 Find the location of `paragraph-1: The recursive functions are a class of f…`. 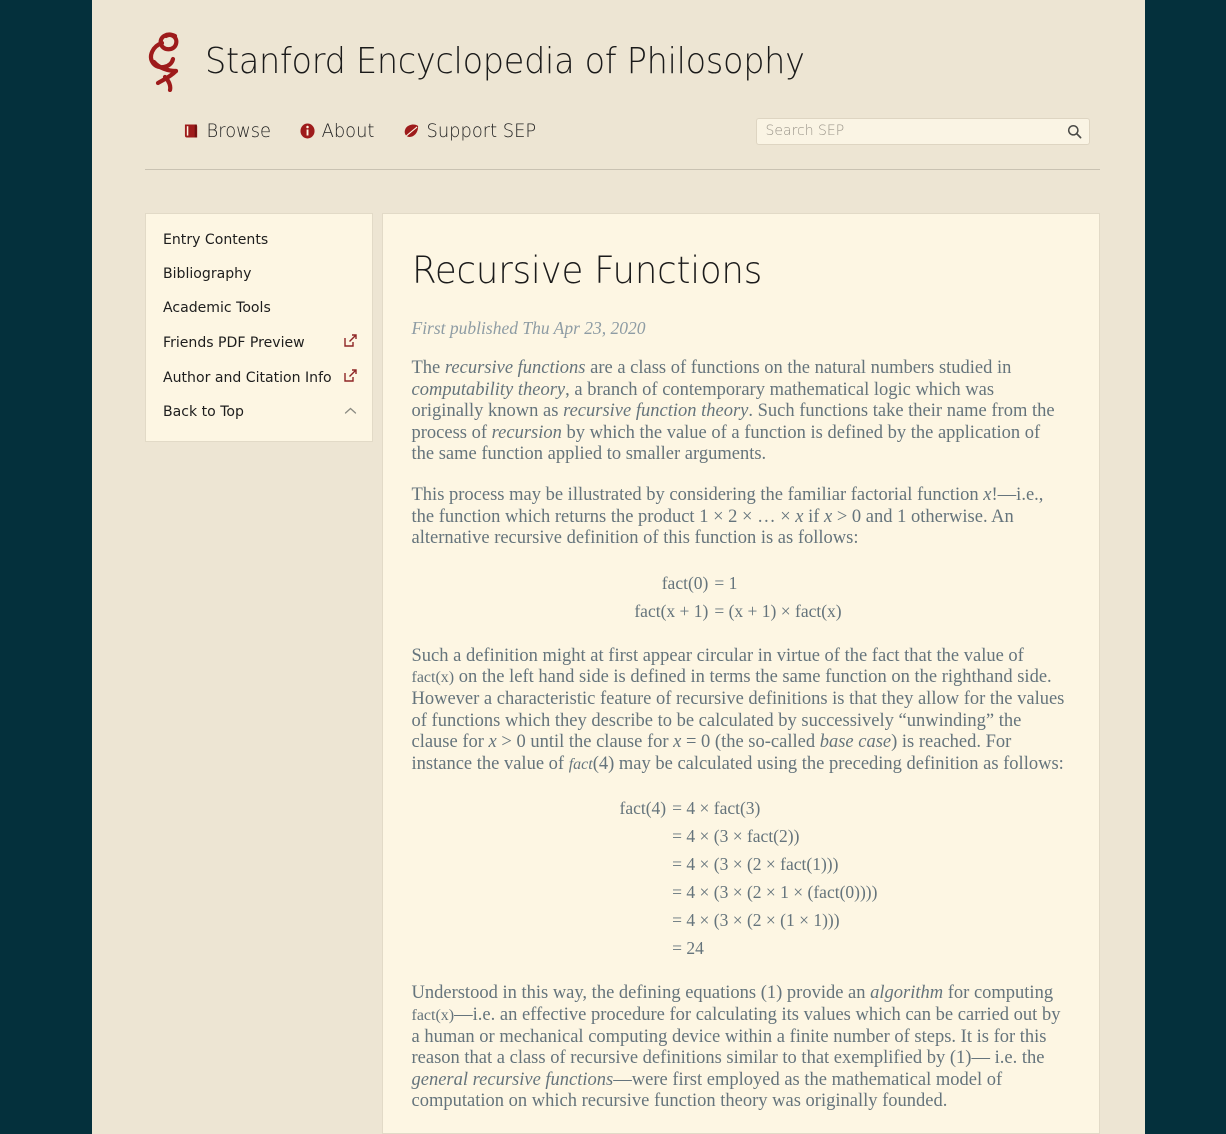

paragraph-1: The recursive functions are a class of f… is located at coordinates (738, 412).